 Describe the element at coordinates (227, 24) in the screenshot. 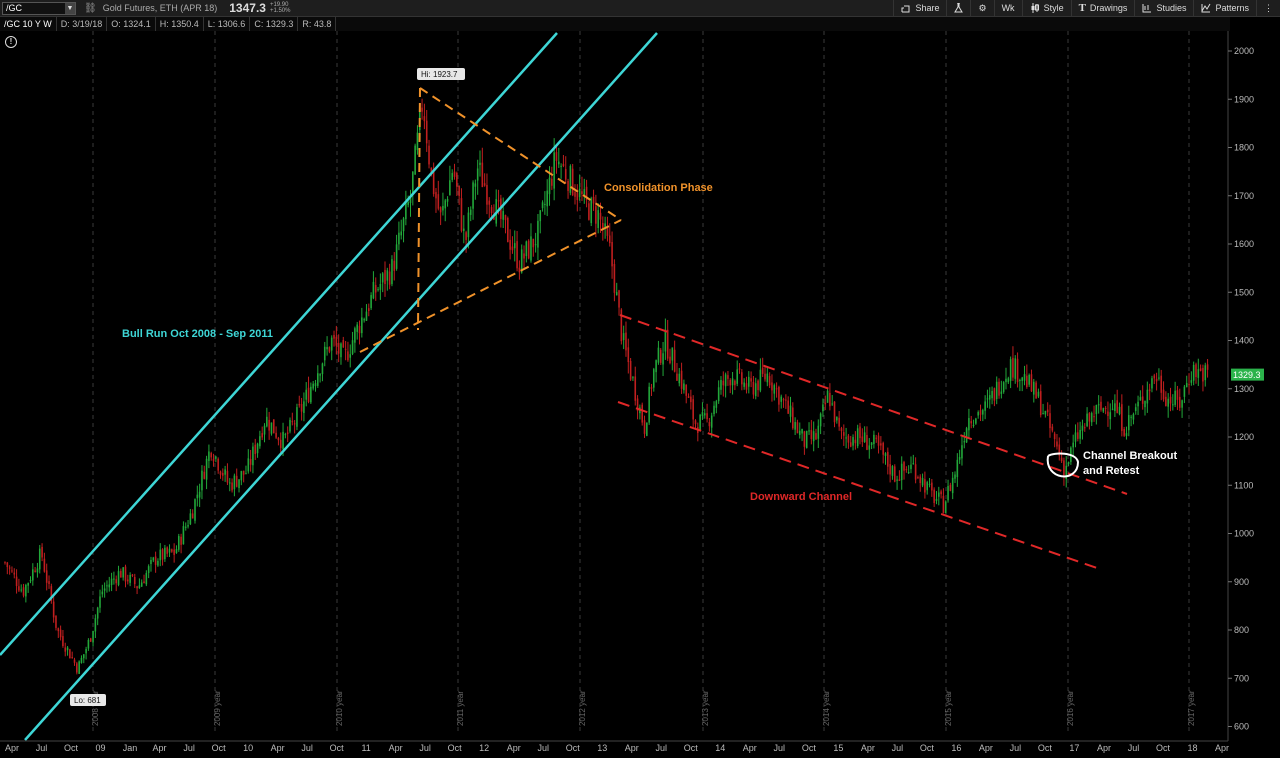

I see `low-value: L: 1306.6` at that location.